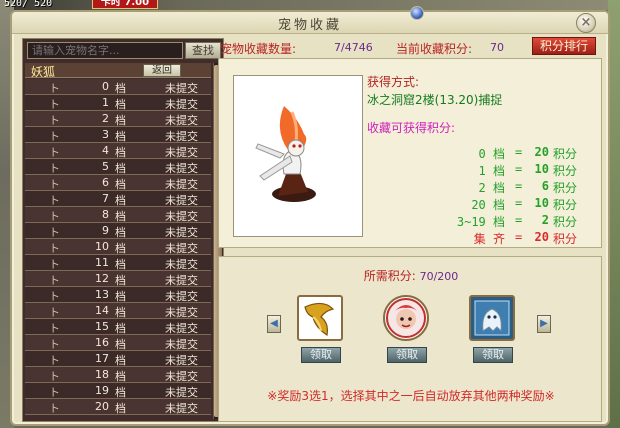  Describe the element at coordinates (102, 278) in the screenshot. I see `row-grade: 12` at that location.